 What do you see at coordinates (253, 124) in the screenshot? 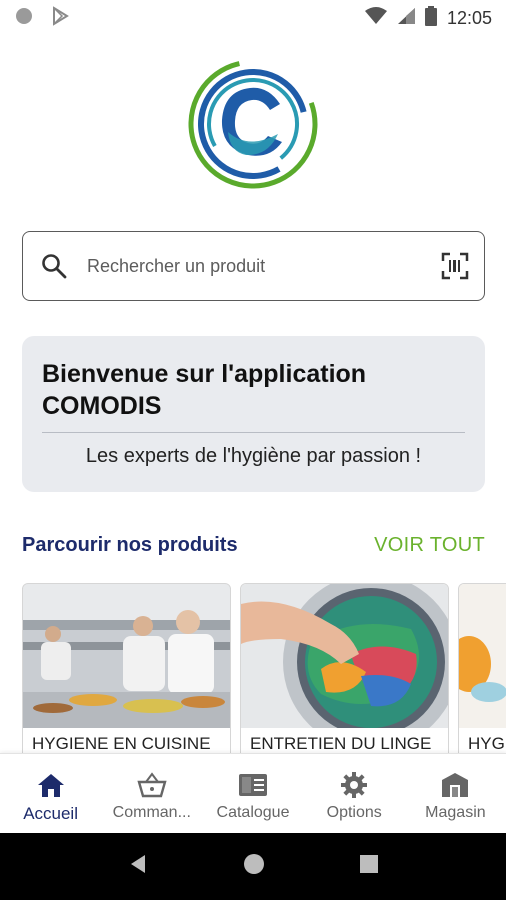
I see `comodis-logo` at bounding box center [253, 124].